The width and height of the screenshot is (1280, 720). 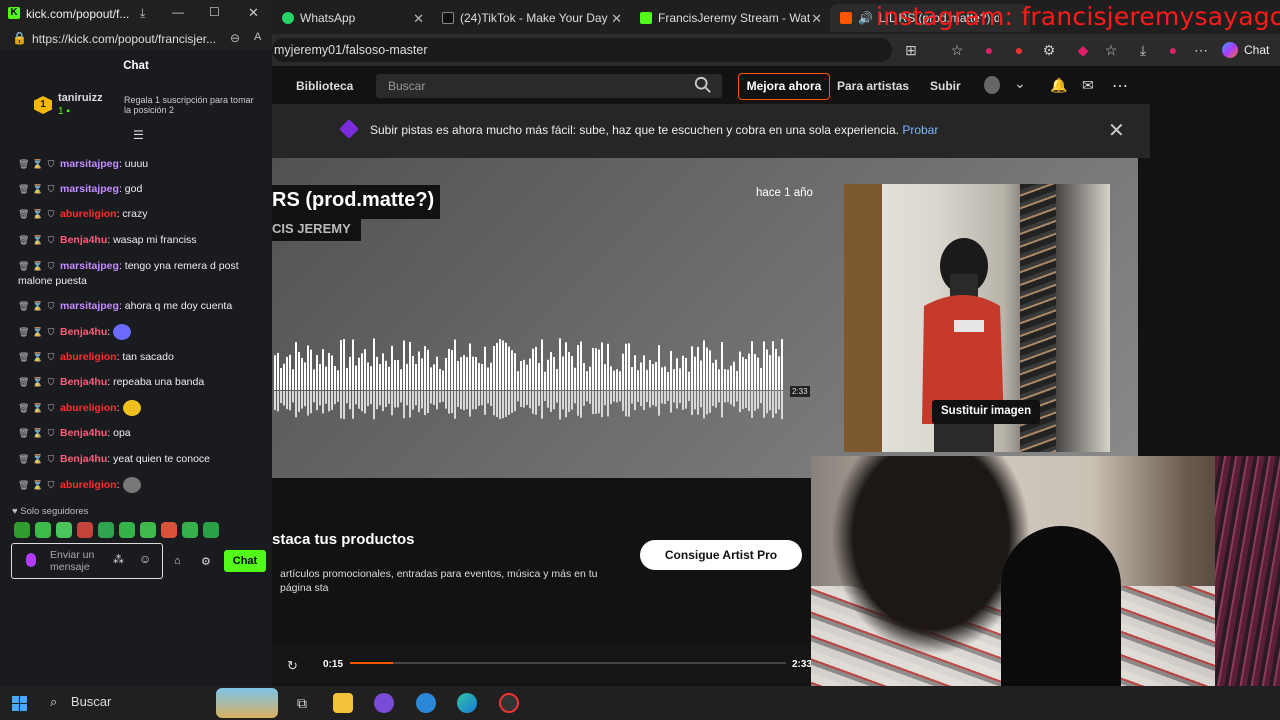 I want to click on artist-pro-button: Consigue Artist Pro, so click(x=721, y=555).